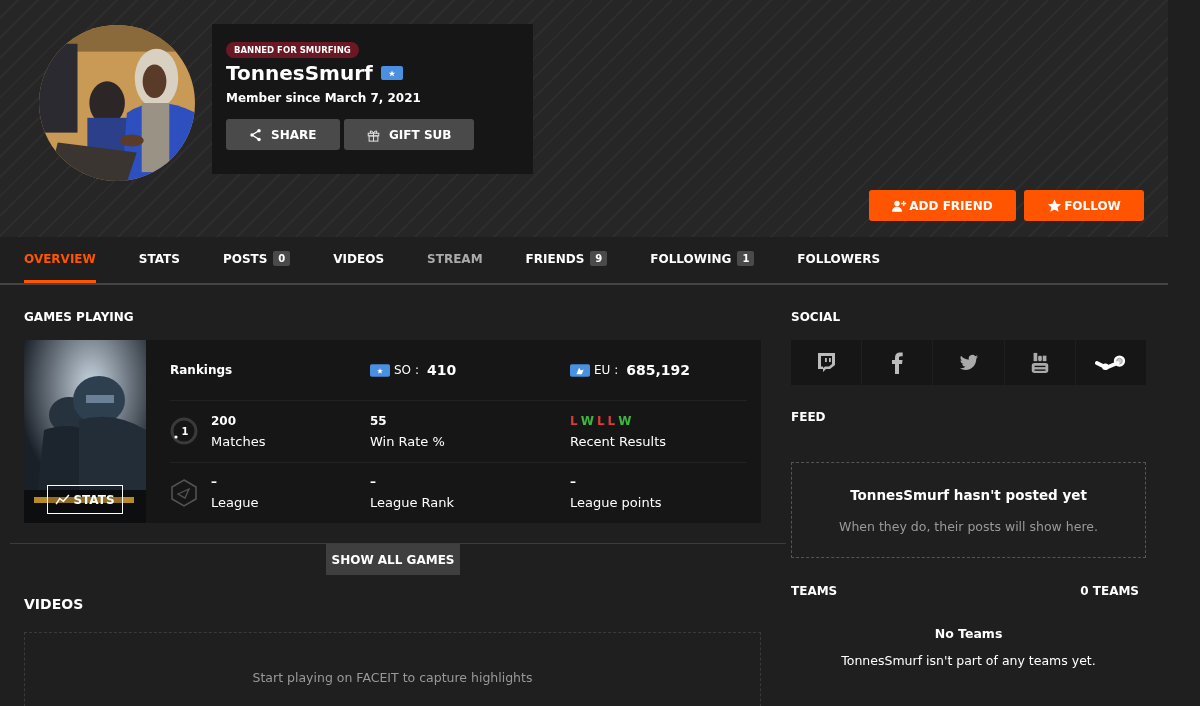  What do you see at coordinates (968, 660) in the screenshot?
I see `empty-message: TonnesSmurf isn't part of any teams yet.` at bounding box center [968, 660].